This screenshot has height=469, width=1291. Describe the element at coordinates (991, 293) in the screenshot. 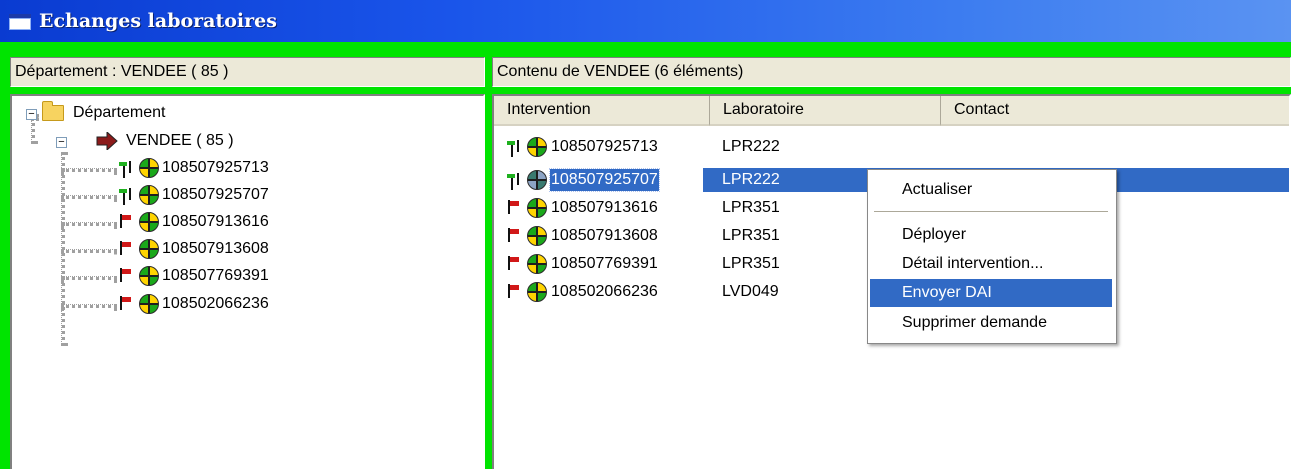

I see `menu-item-envoyer-dai: Envoyer DAI` at that location.